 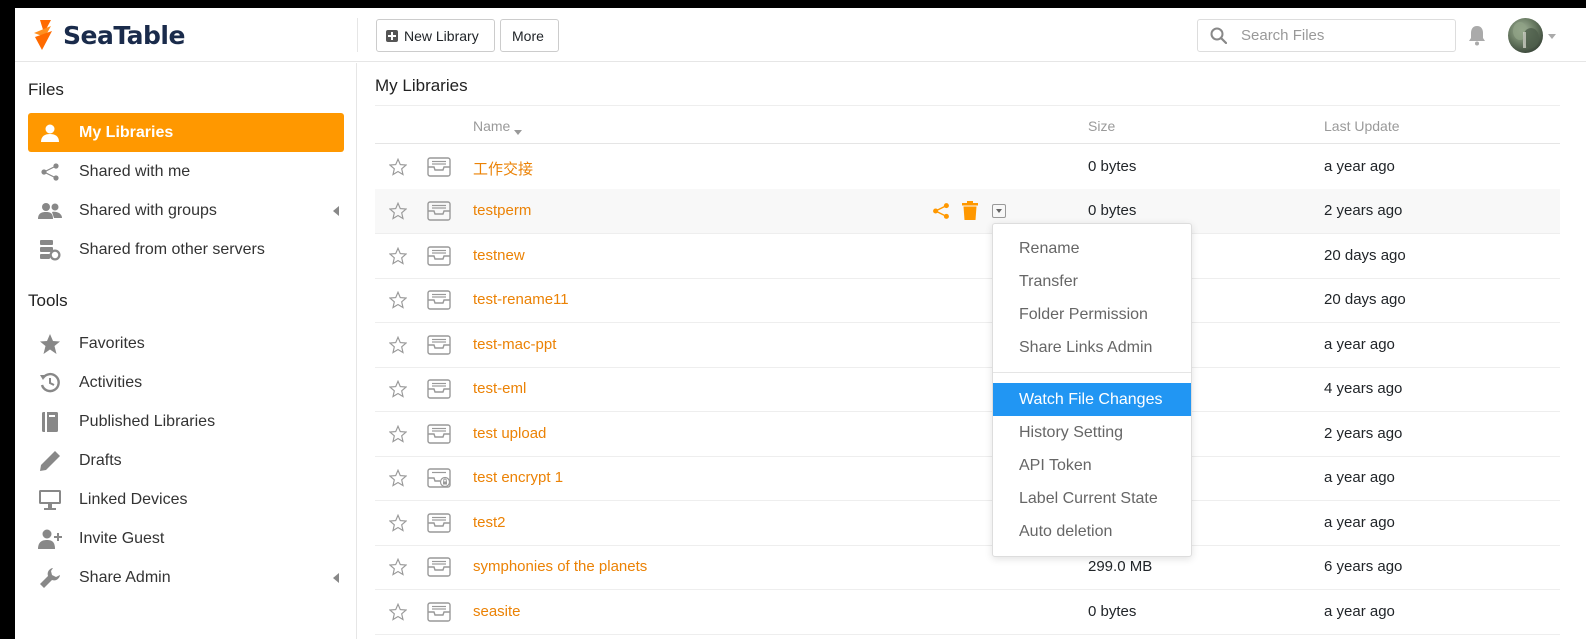 I want to click on table-row: test-eml 4 years ago, so click(x=967, y=389).